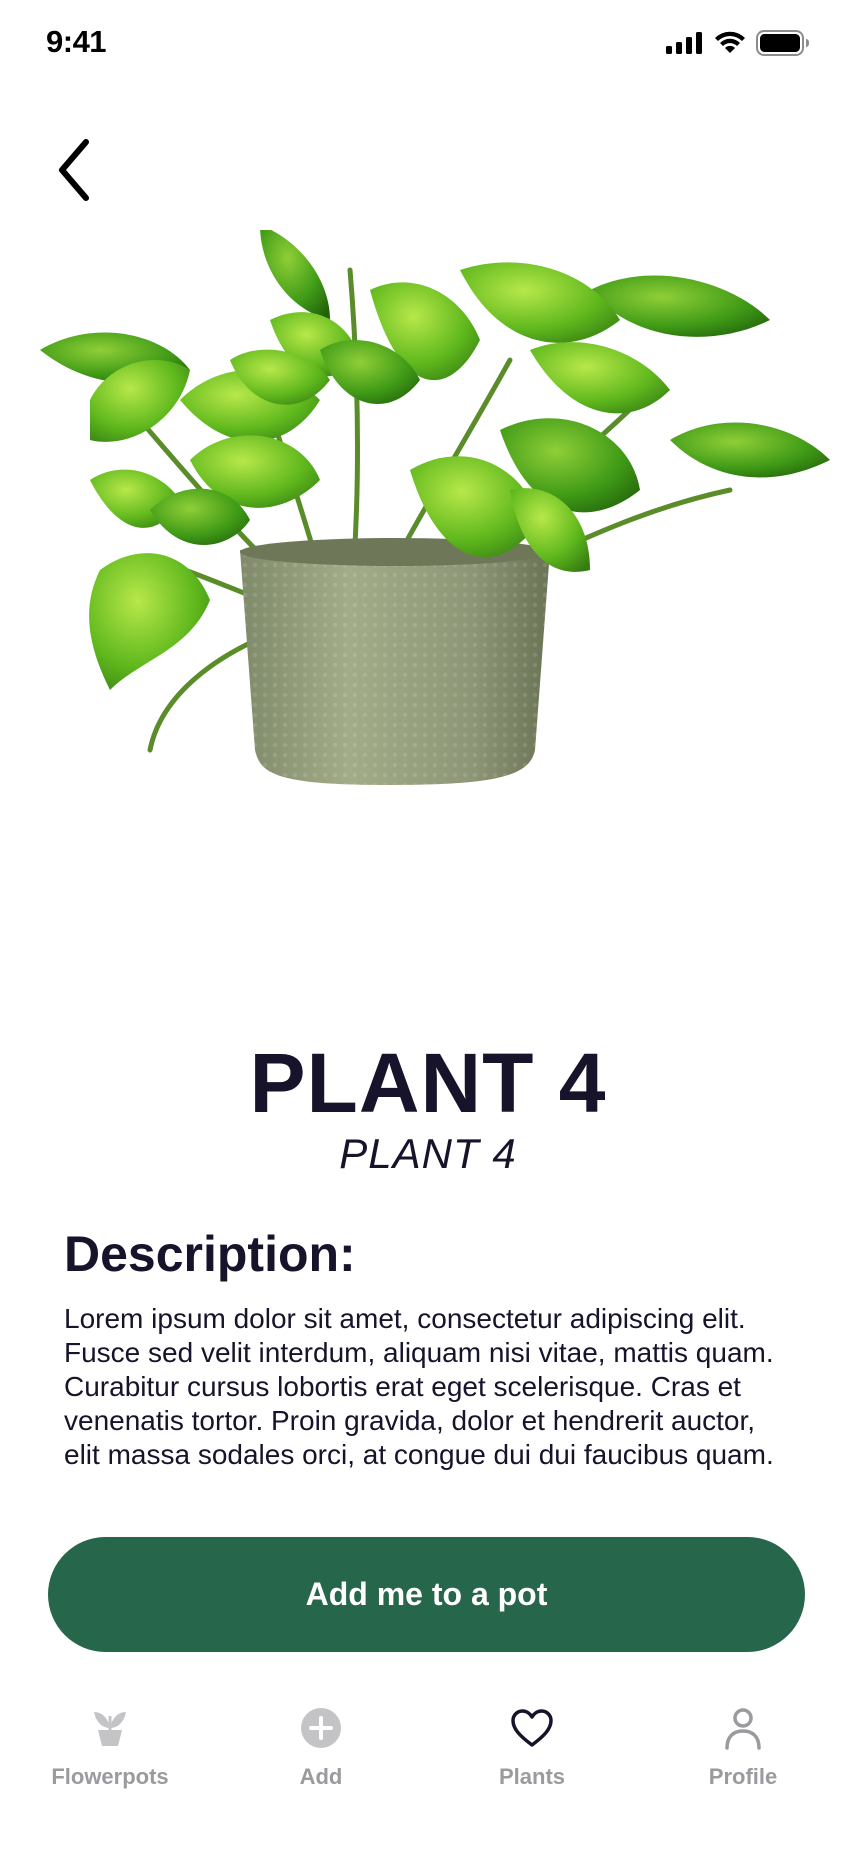 The height and width of the screenshot is (1852, 856). What do you see at coordinates (321, 1728) in the screenshot?
I see `plus-circle-icon` at bounding box center [321, 1728].